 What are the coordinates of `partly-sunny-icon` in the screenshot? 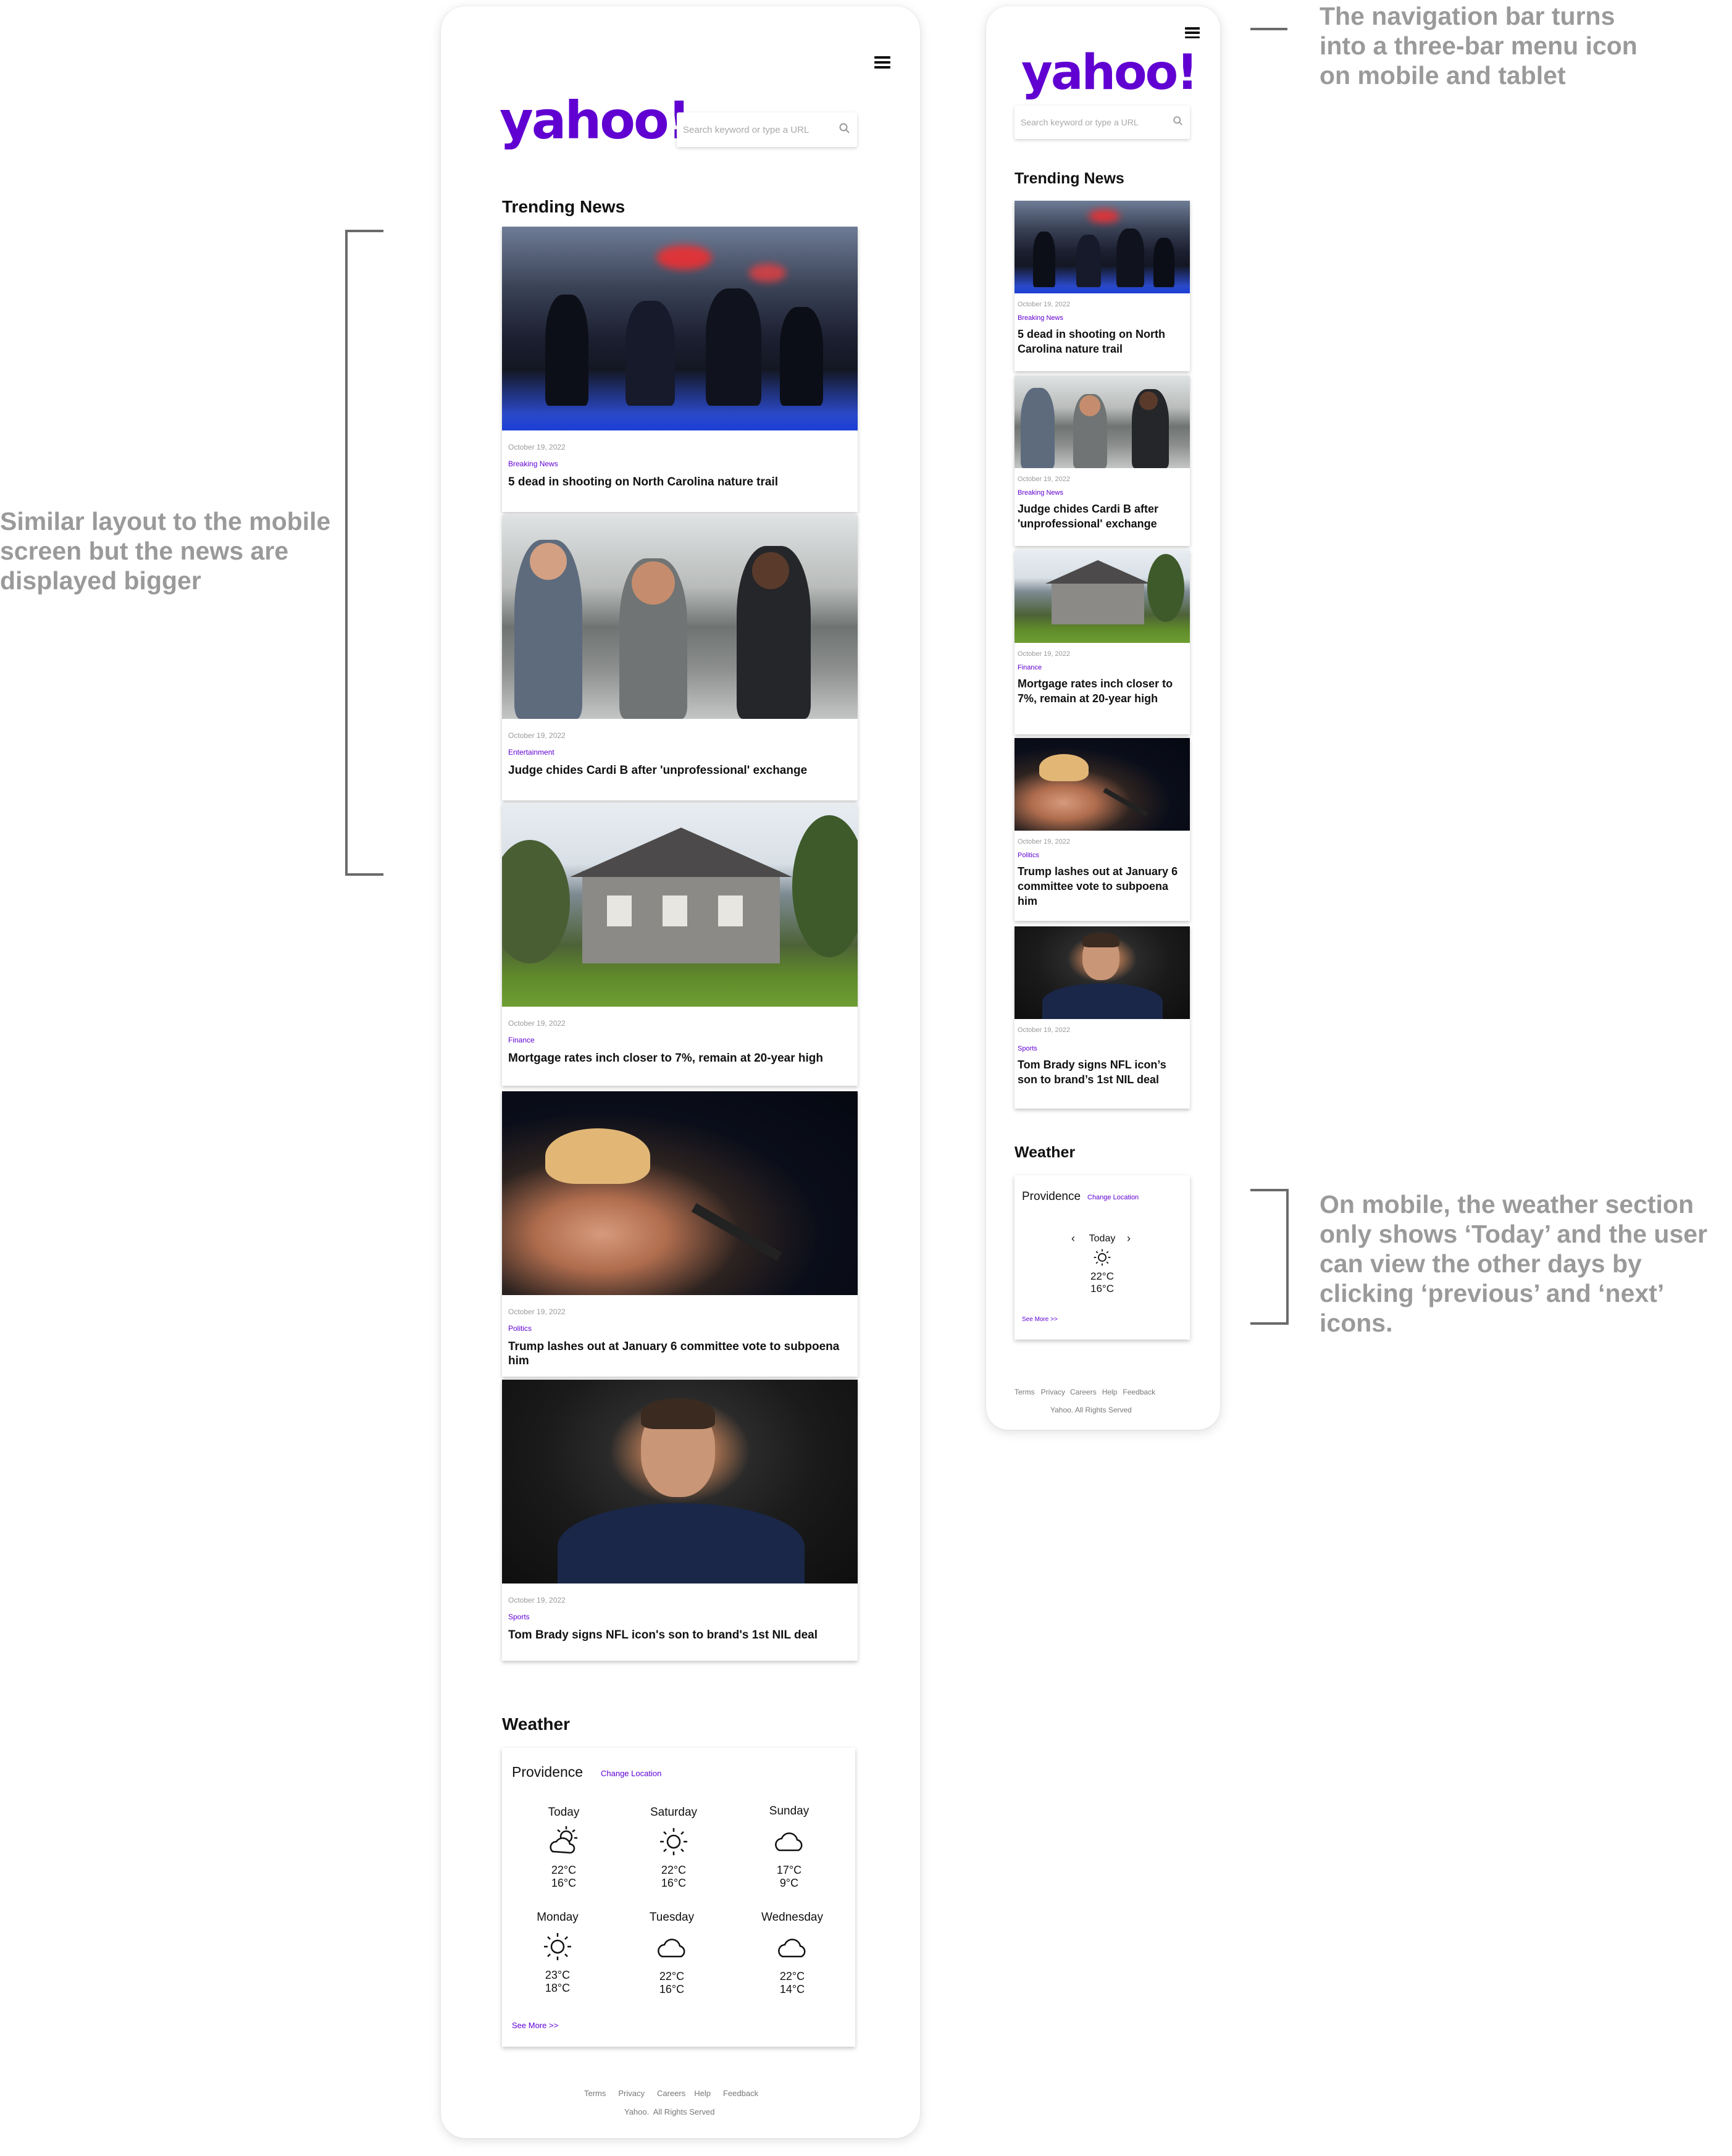 It's located at (563, 1840).